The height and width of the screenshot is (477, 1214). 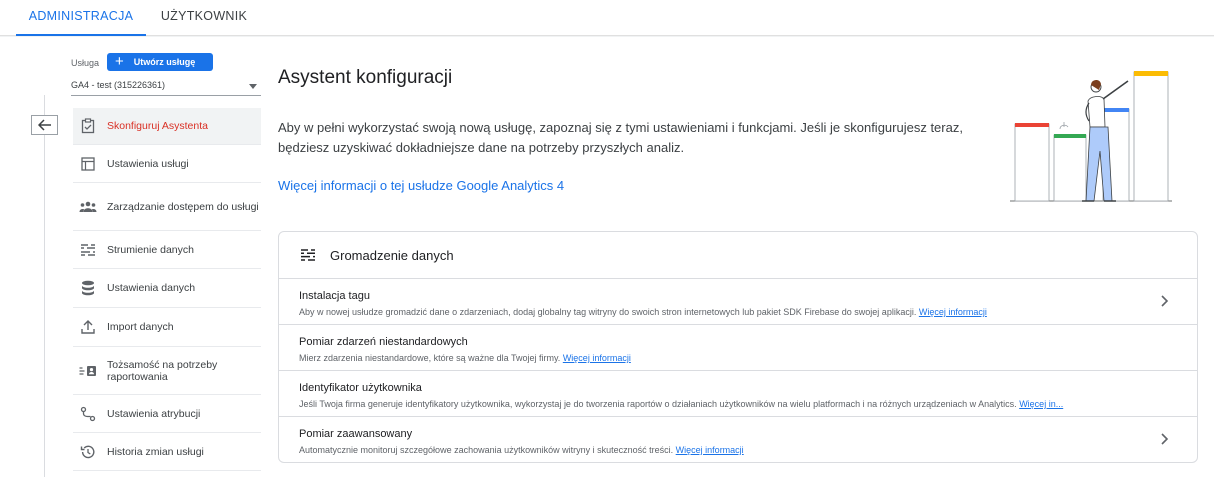 What do you see at coordinates (308, 255) in the screenshot?
I see `data-collection-icon` at bounding box center [308, 255].